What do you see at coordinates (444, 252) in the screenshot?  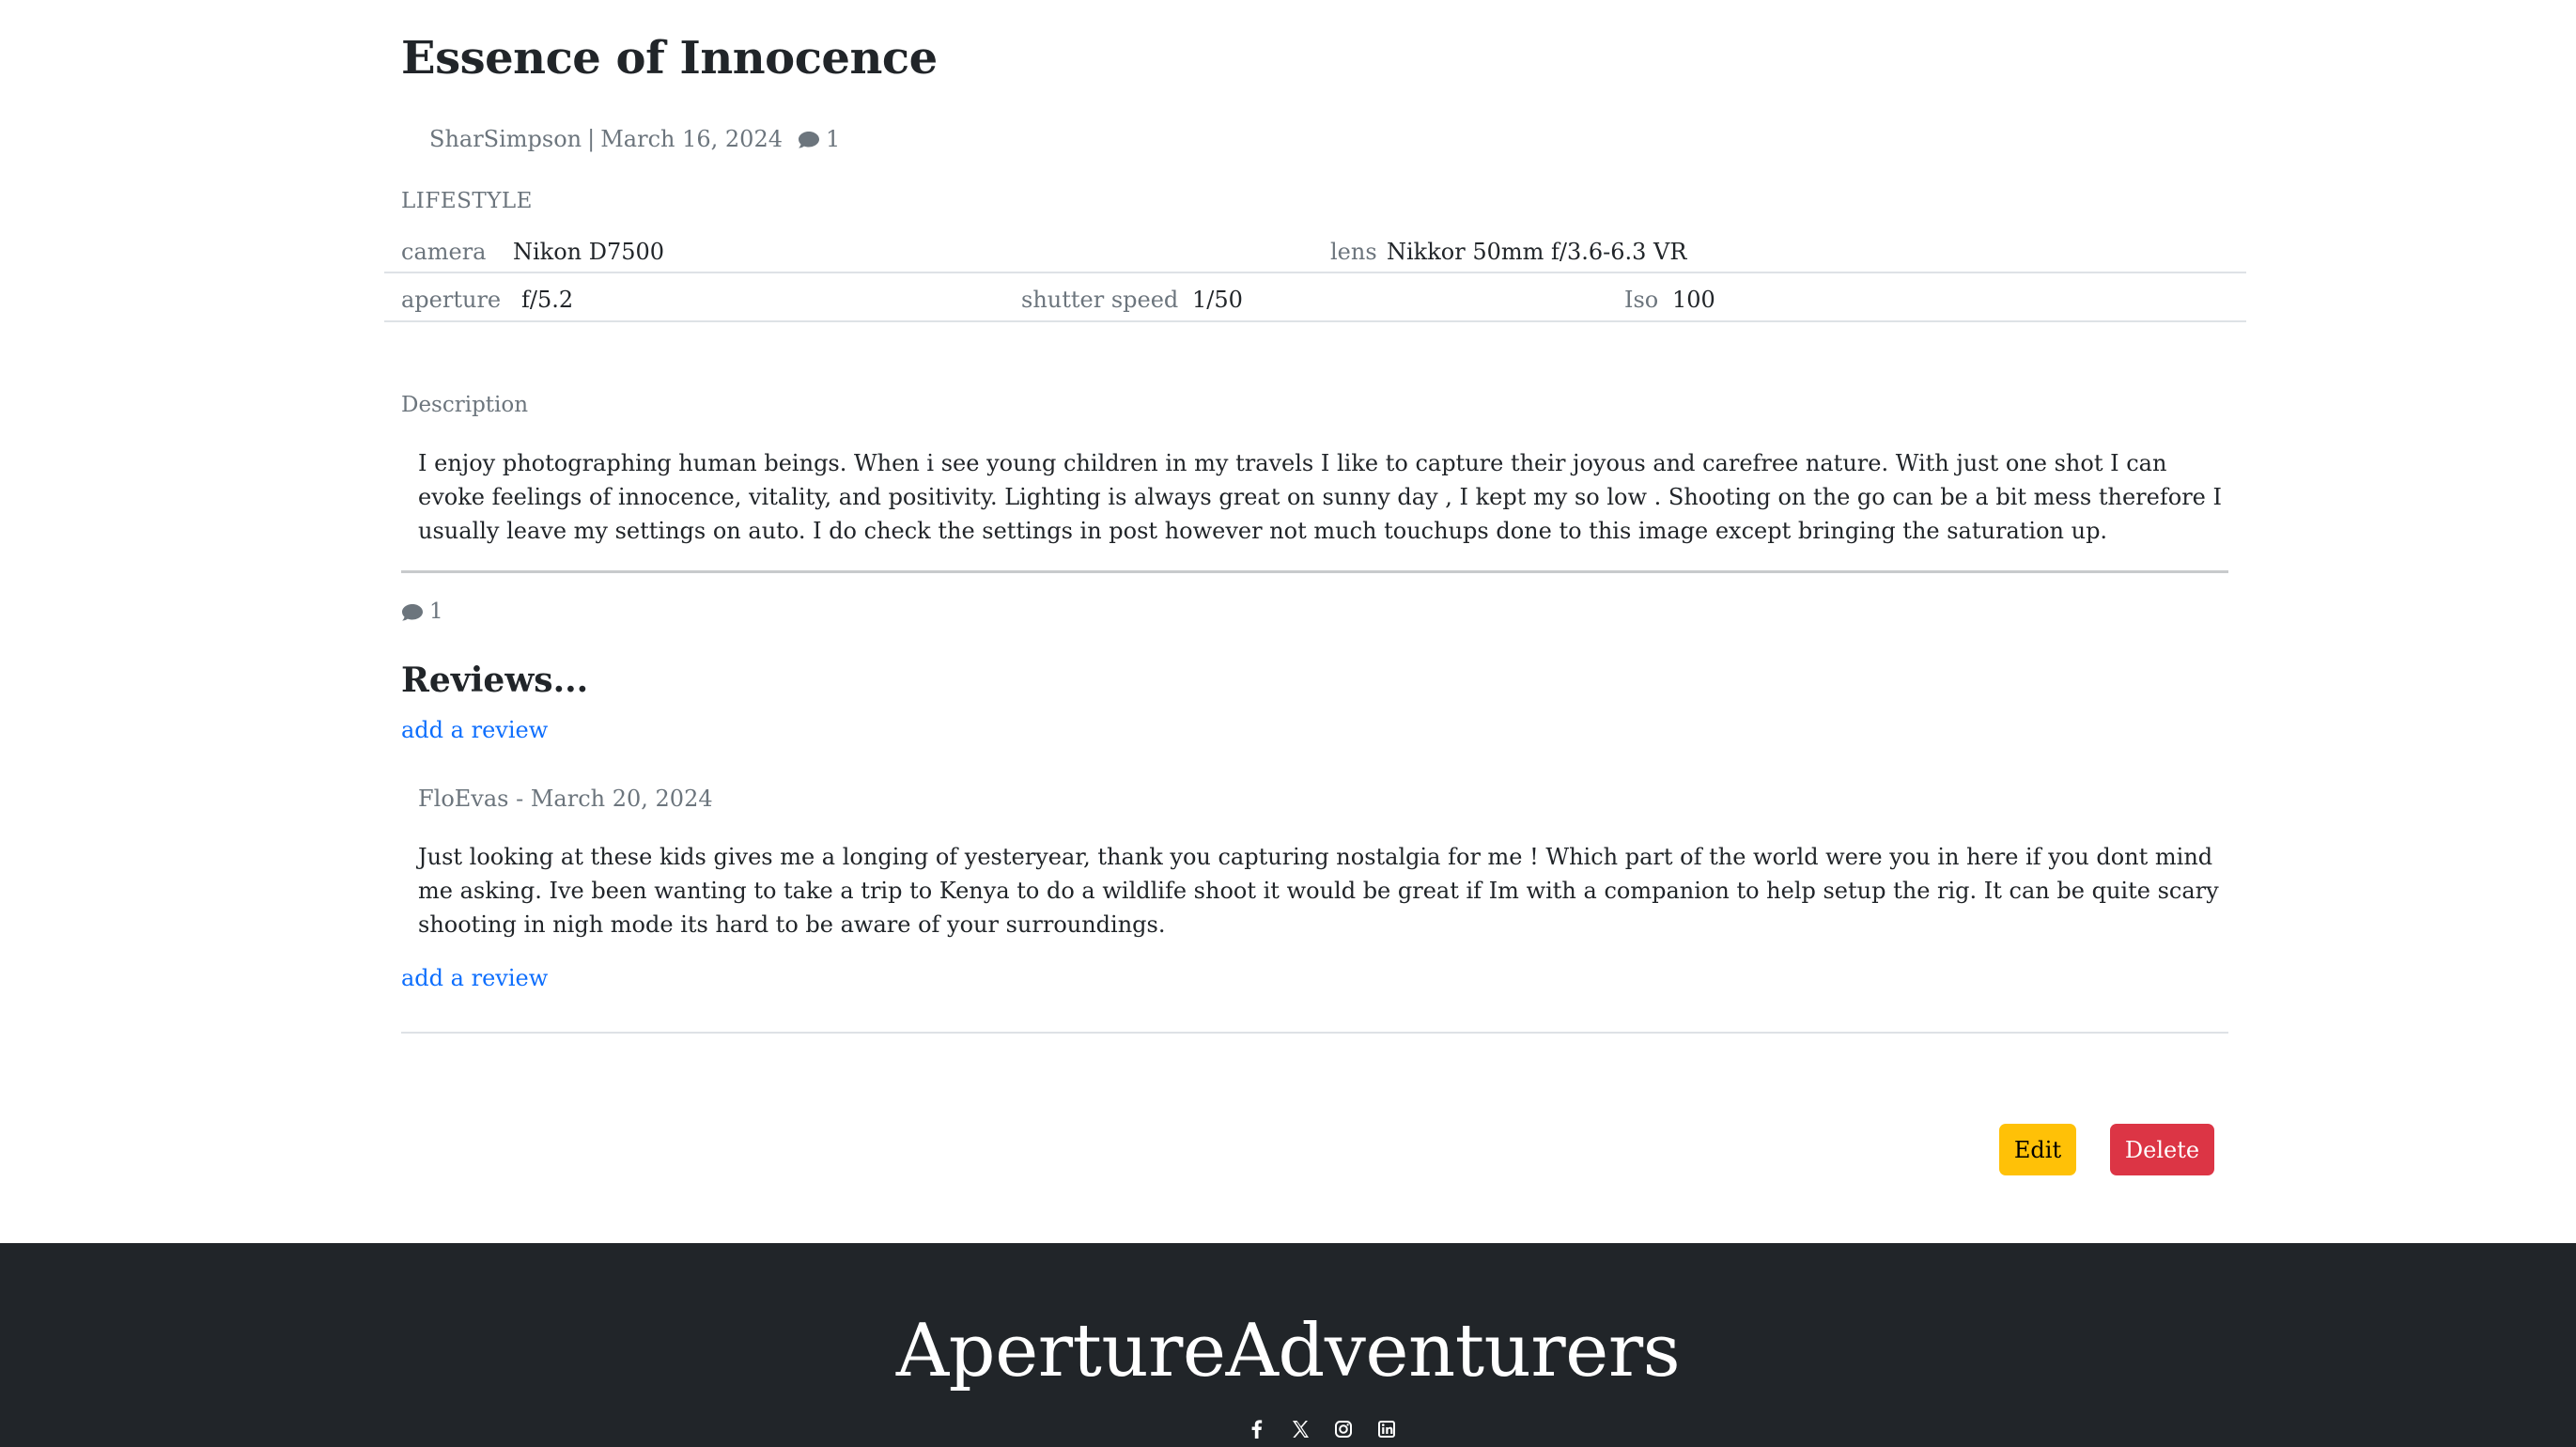 I see `camera-label: camera` at bounding box center [444, 252].